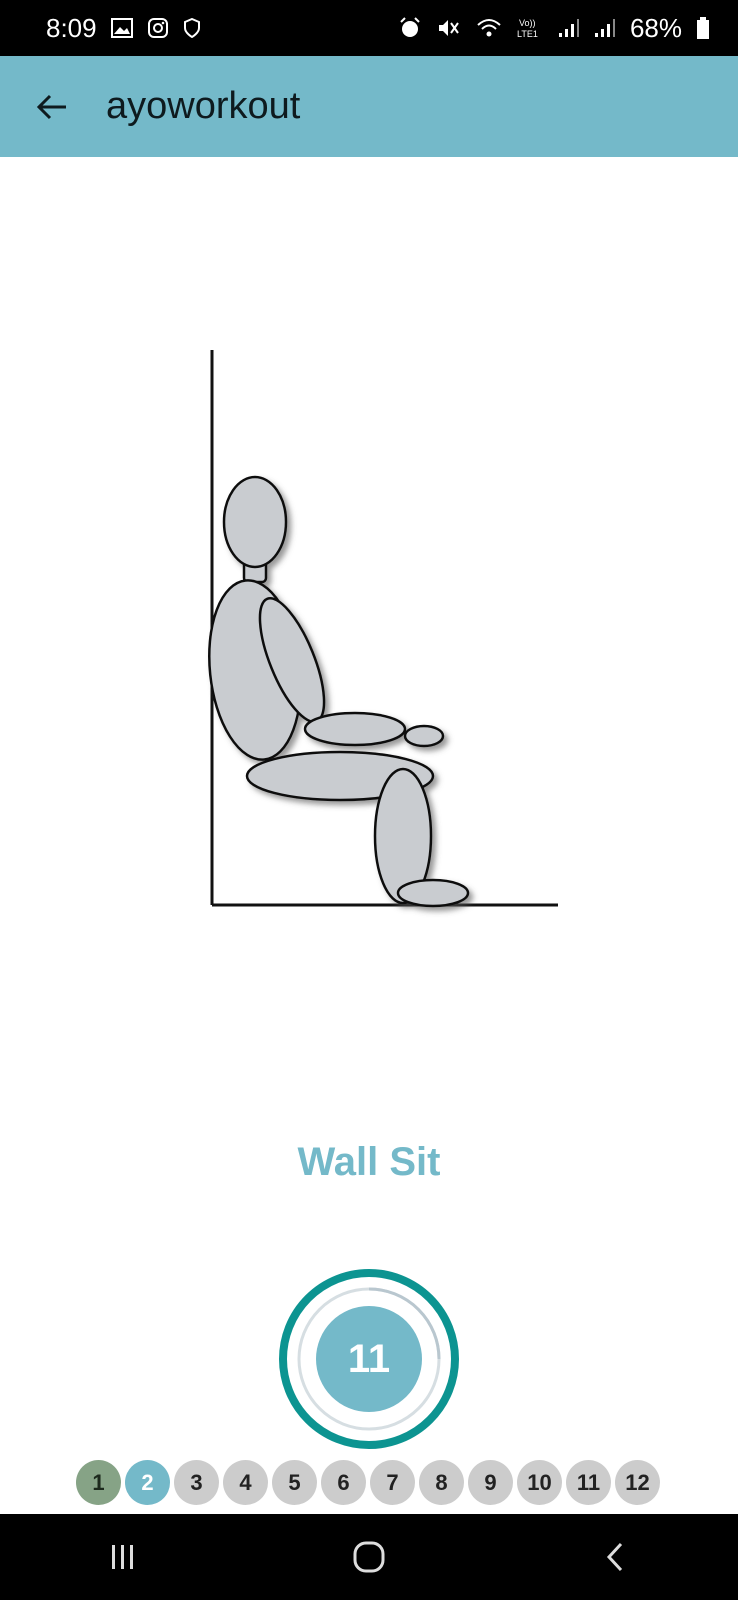 The image size is (738, 1600). Describe the element at coordinates (369, 28) in the screenshot. I see `status-bar: 8:09 Vo)) LTE1 68%` at that location.